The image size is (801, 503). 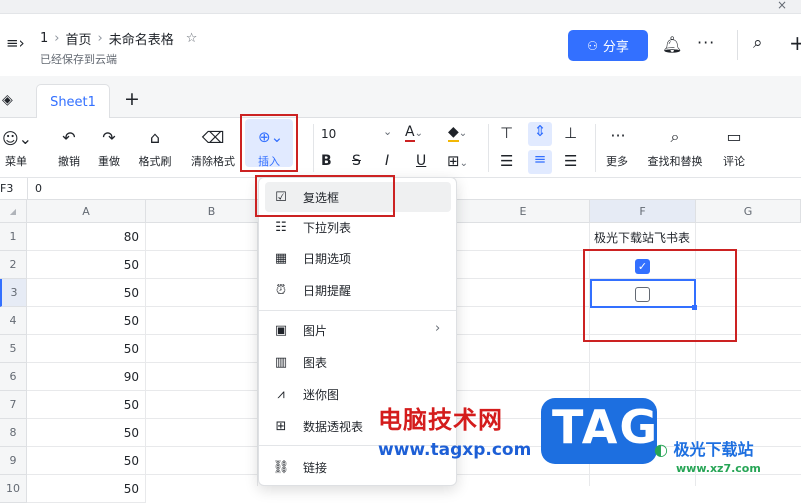 What do you see at coordinates (281, 227) in the screenshot?
I see `dropdown-list-icon: ☷` at bounding box center [281, 227].